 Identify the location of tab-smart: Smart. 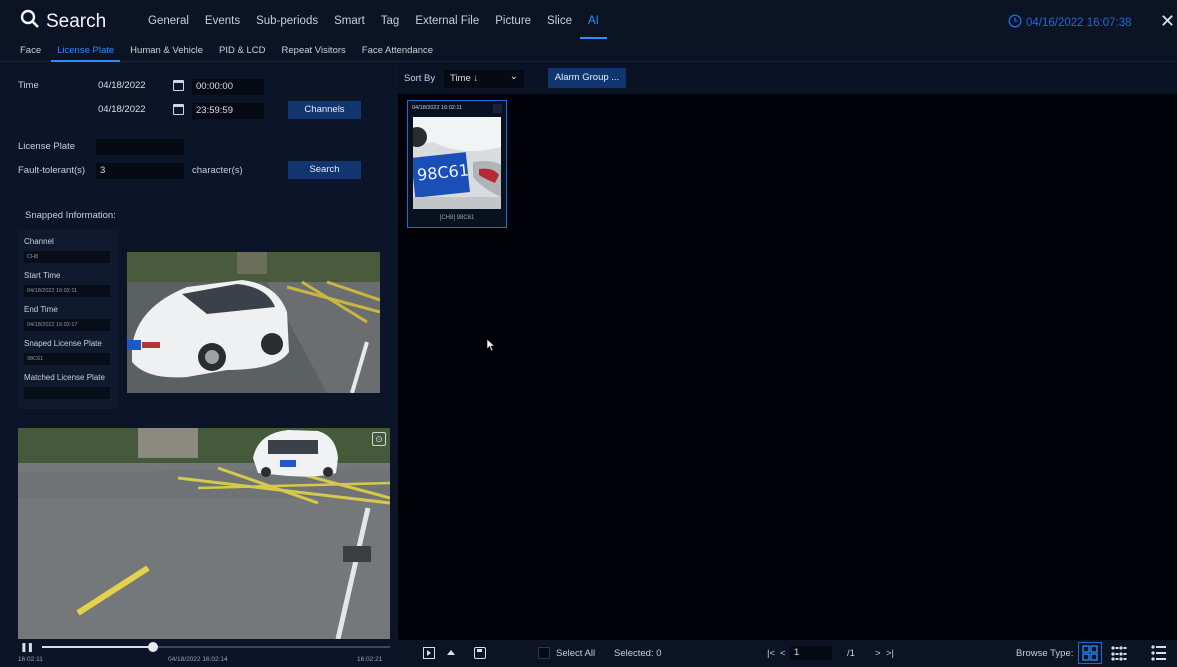
(349, 21).